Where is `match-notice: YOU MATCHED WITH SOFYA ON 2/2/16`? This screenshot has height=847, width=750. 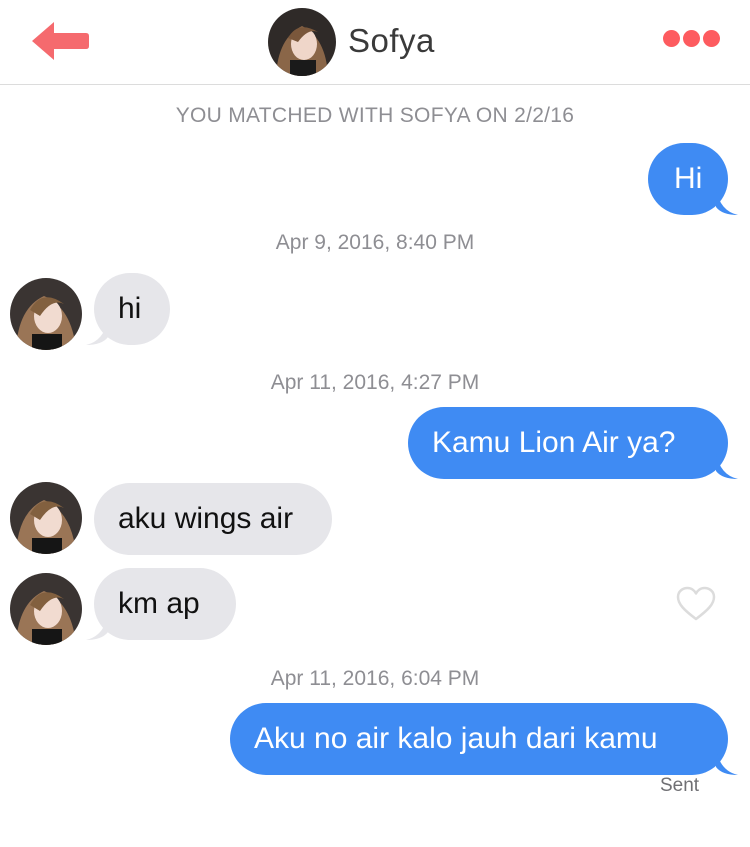 match-notice: YOU MATCHED WITH SOFYA ON 2/2/16 is located at coordinates (375, 115).